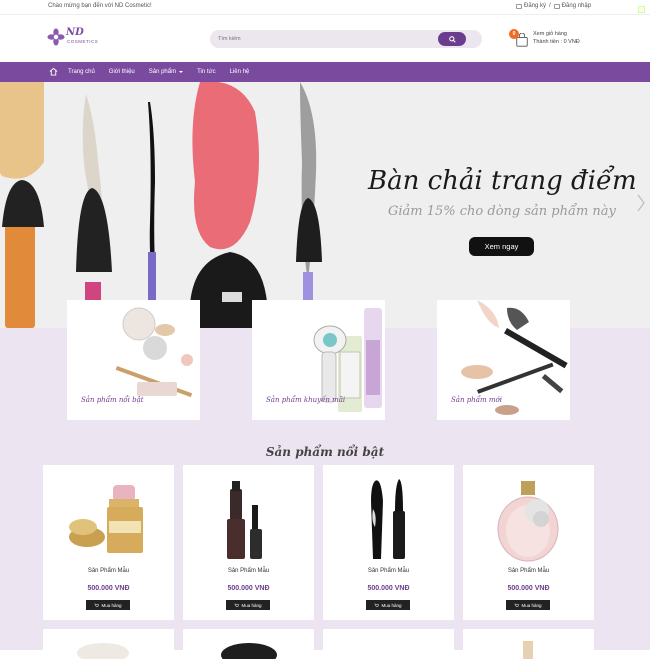 The image size is (650, 664). I want to click on promo-tile-featured: Sản phẩm nổi bật, so click(133, 360).